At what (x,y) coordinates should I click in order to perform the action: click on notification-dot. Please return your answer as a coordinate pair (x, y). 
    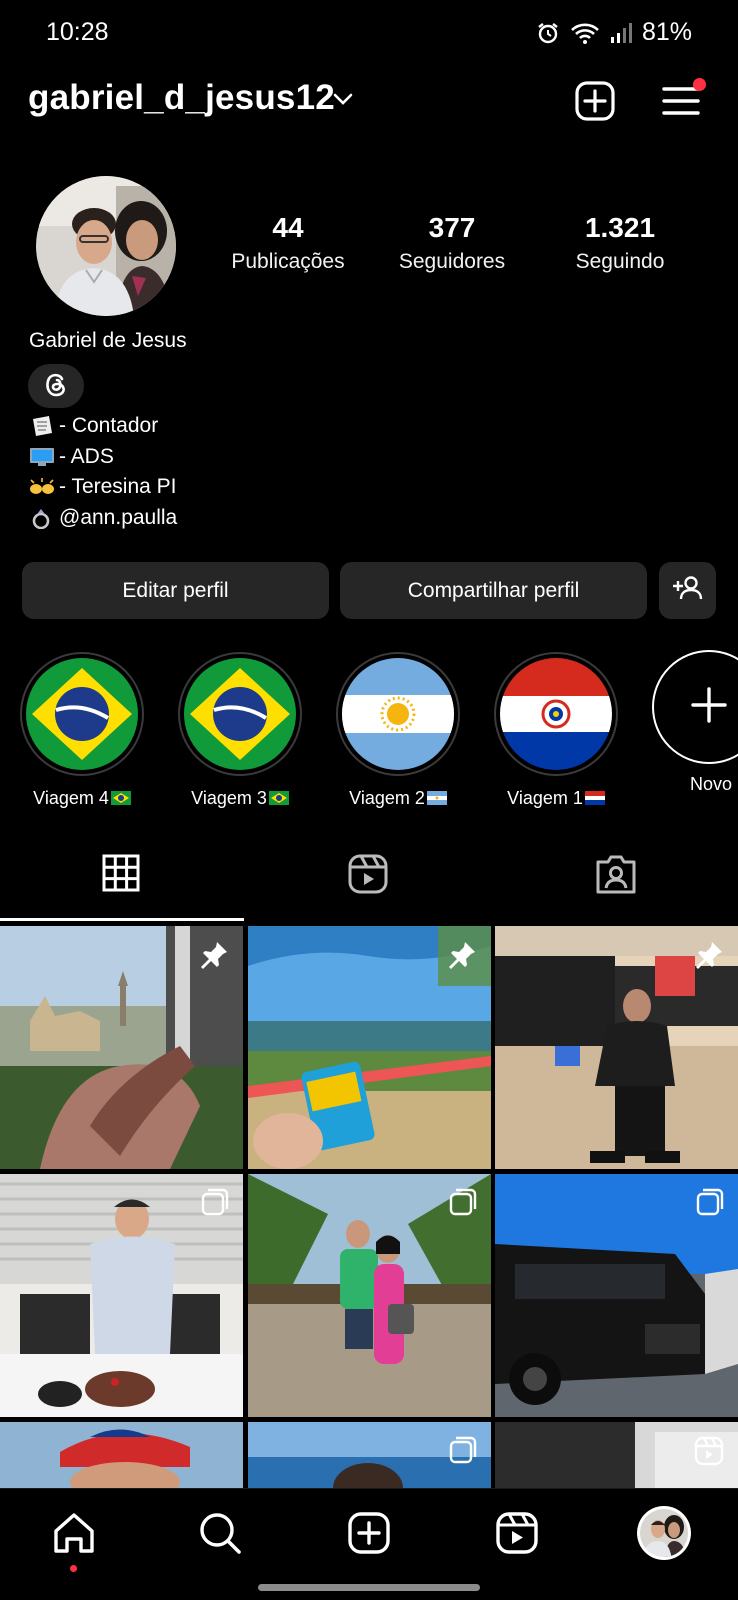
    Looking at the image, I should click on (699, 84).